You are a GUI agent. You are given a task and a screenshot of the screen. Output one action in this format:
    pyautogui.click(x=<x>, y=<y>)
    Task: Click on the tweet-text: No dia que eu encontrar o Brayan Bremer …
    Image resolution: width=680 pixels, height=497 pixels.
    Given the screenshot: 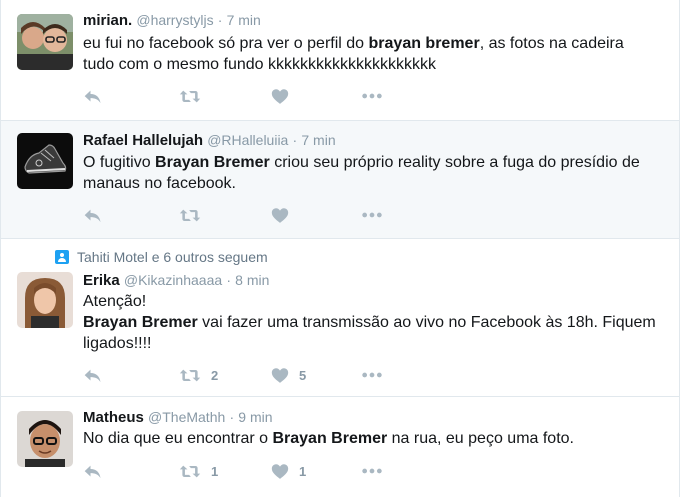 What is the action you would take?
    pyautogui.click(x=371, y=438)
    